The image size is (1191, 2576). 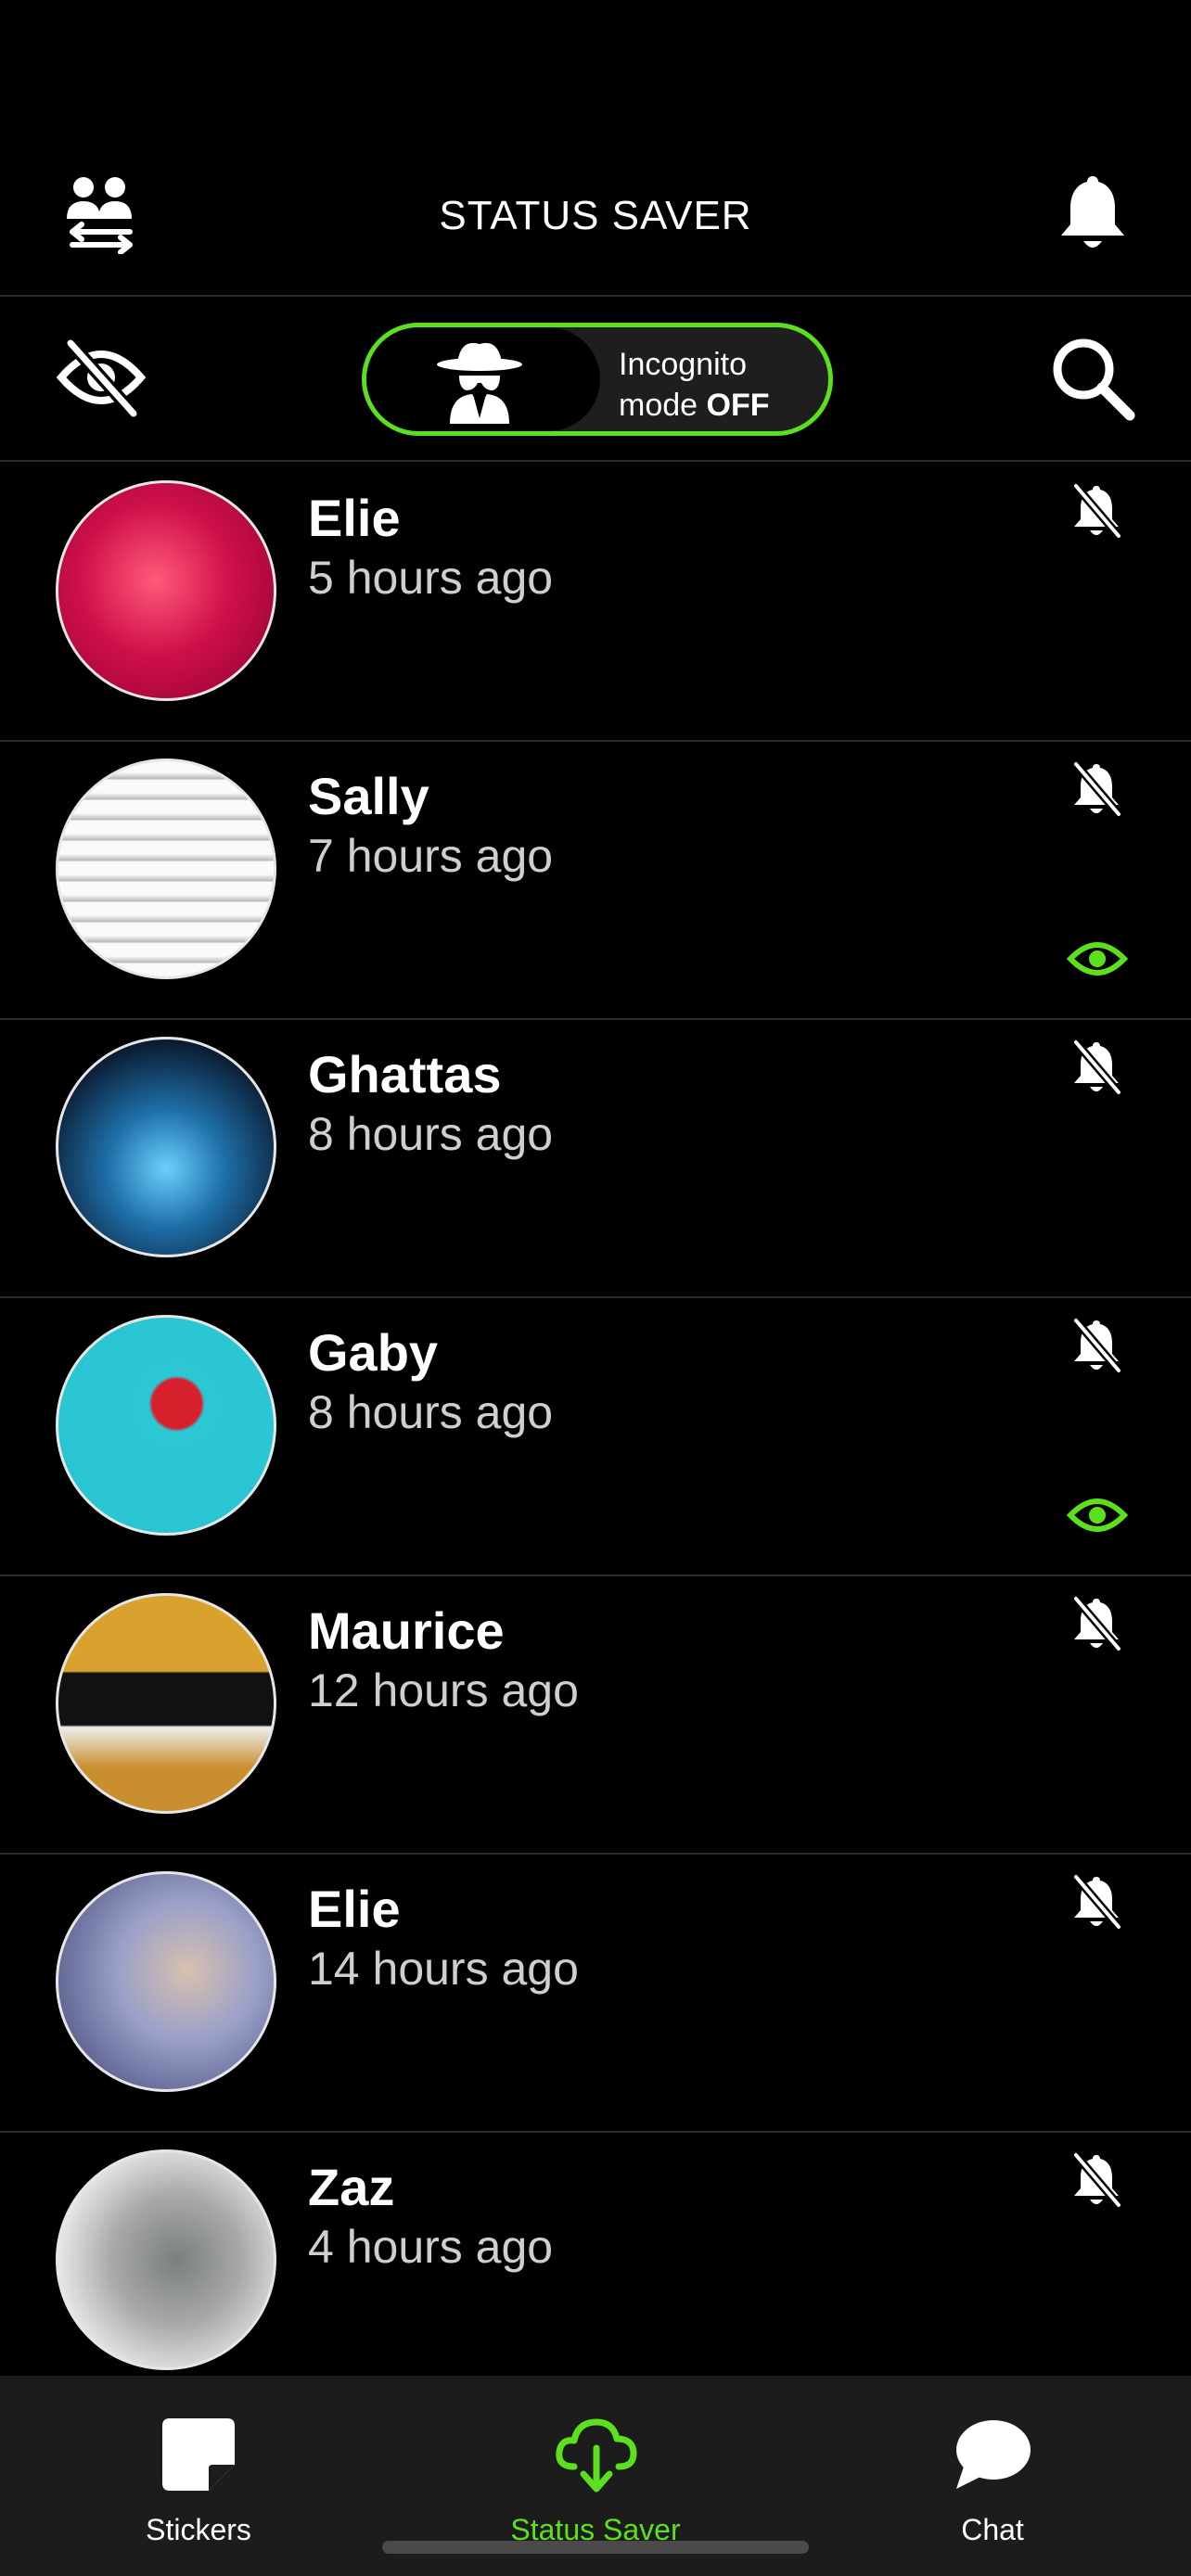 I want to click on status-row: Elie 14 hours ago, so click(x=595, y=1994).